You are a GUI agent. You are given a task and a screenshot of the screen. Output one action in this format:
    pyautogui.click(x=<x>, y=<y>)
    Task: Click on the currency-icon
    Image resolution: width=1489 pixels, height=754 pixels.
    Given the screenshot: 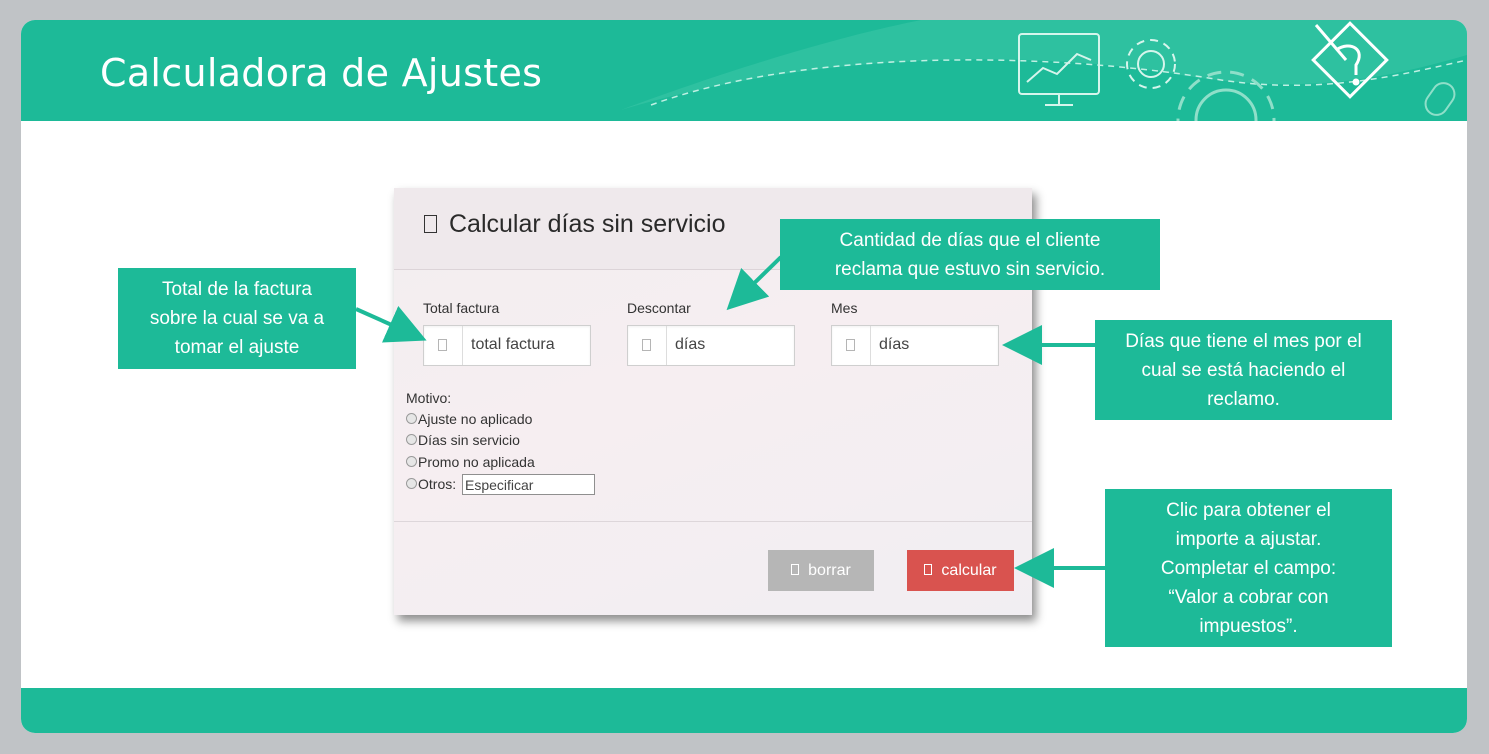 What is the action you would take?
    pyautogui.click(x=443, y=345)
    